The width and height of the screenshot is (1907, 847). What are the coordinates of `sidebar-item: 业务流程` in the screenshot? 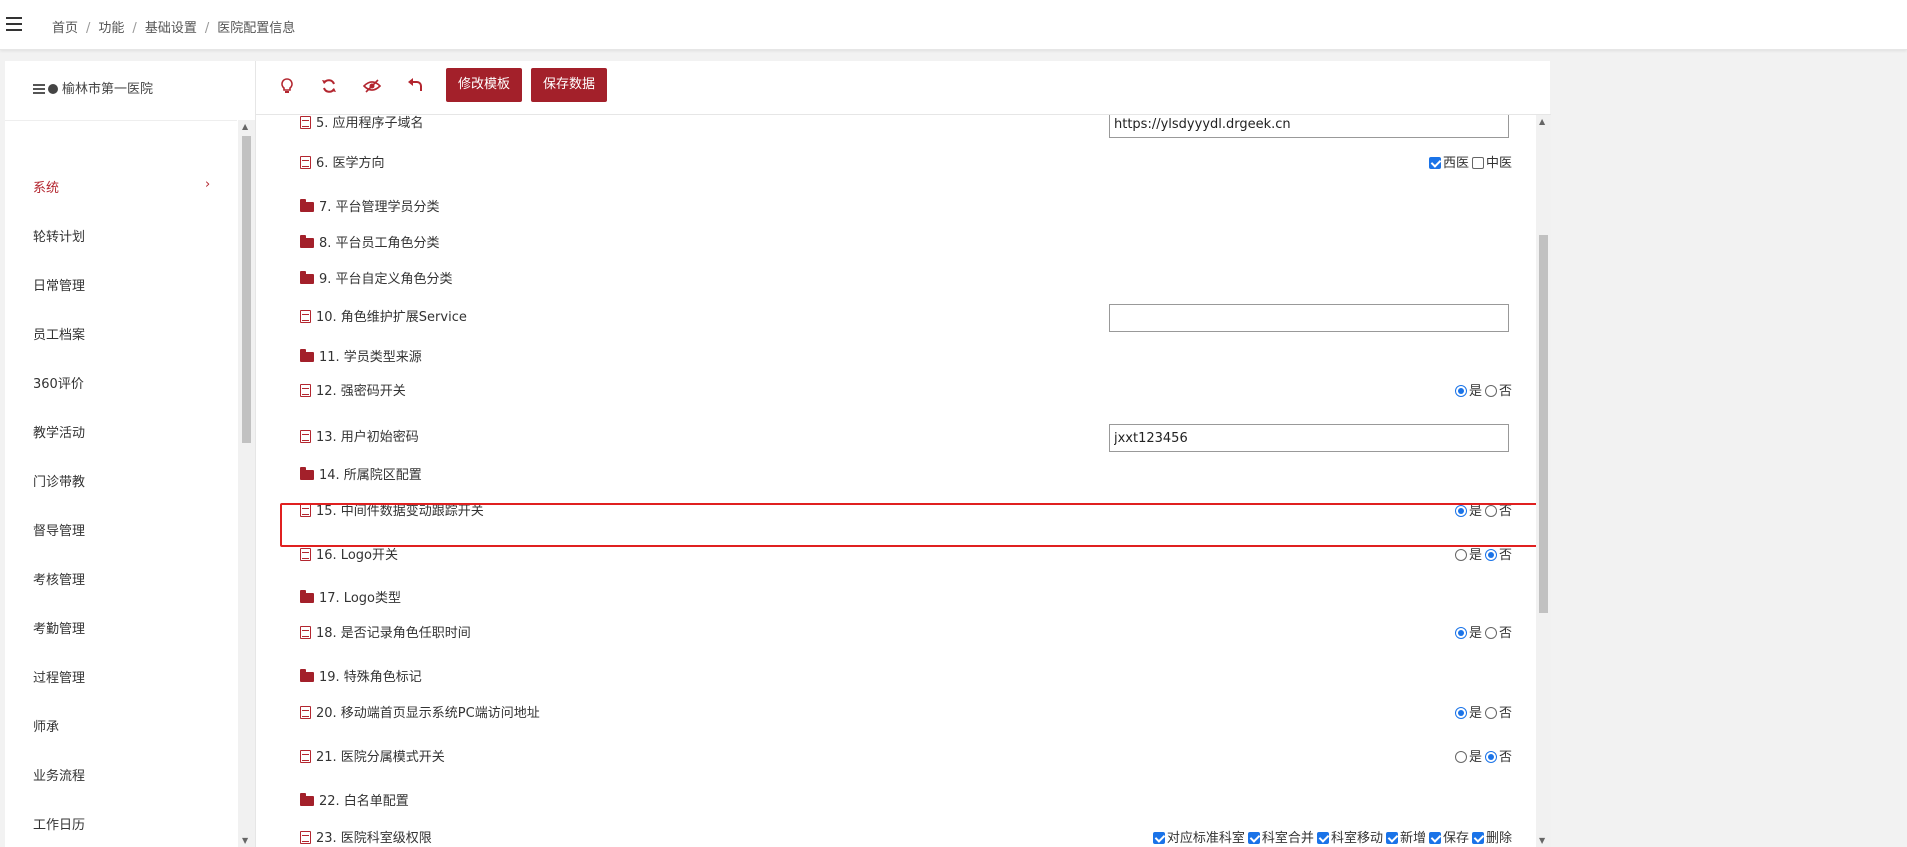 It's located at (59, 774).